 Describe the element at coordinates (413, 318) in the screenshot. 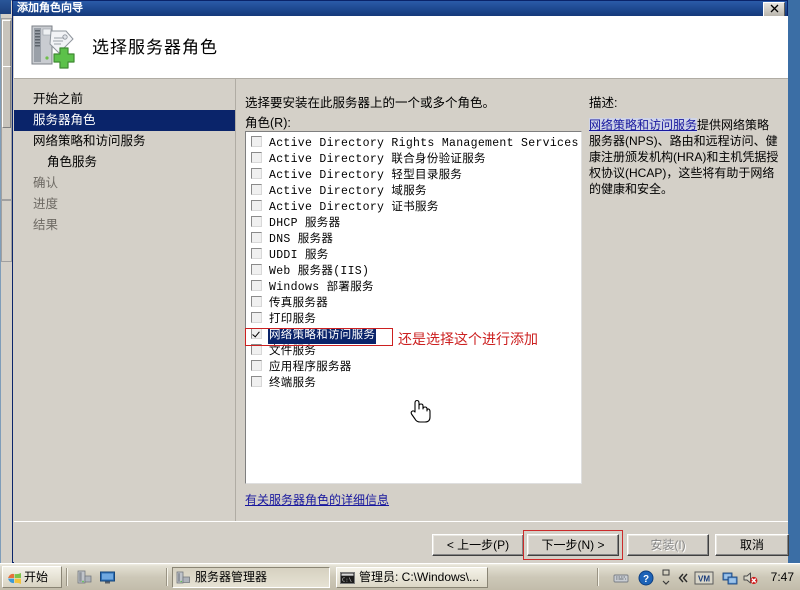

I see `role-list-item: 打印服务` at that location.